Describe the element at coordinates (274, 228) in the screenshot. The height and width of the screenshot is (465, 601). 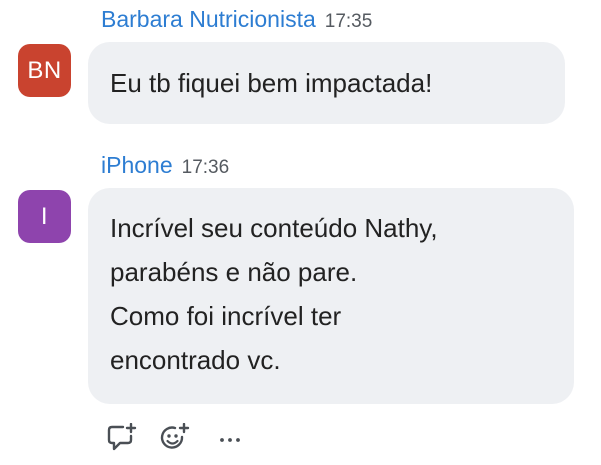
I see `message-text-line: Incrível seu conteúdo Nathy,` at that location.